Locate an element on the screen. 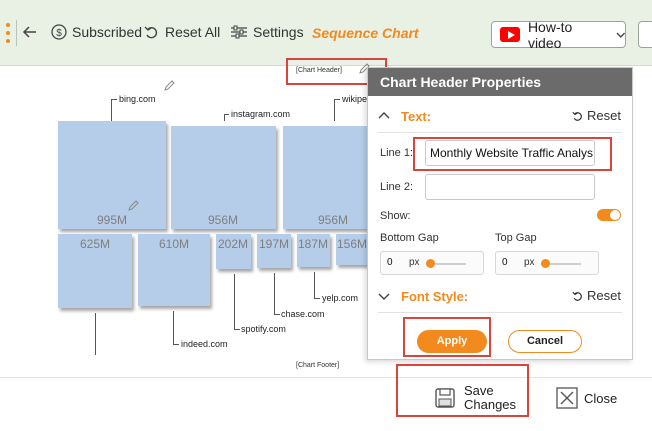  subscribed-button: $ Subscribed is located at coordinates (96, 32).